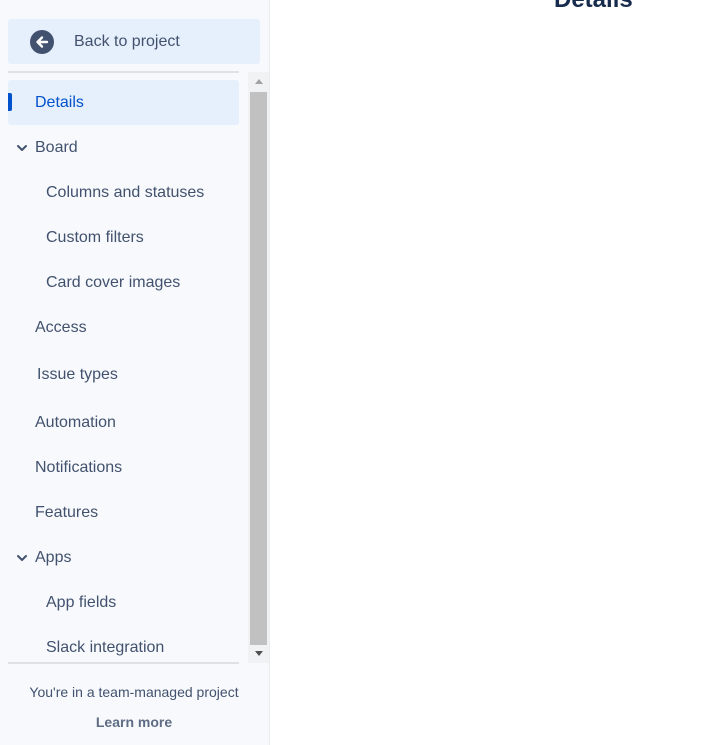 This screenshot has height=745, width=709. Describe the element at coordinates (123, 147) in the screenshot. I see `sidebar-item-board: Board` at that location.